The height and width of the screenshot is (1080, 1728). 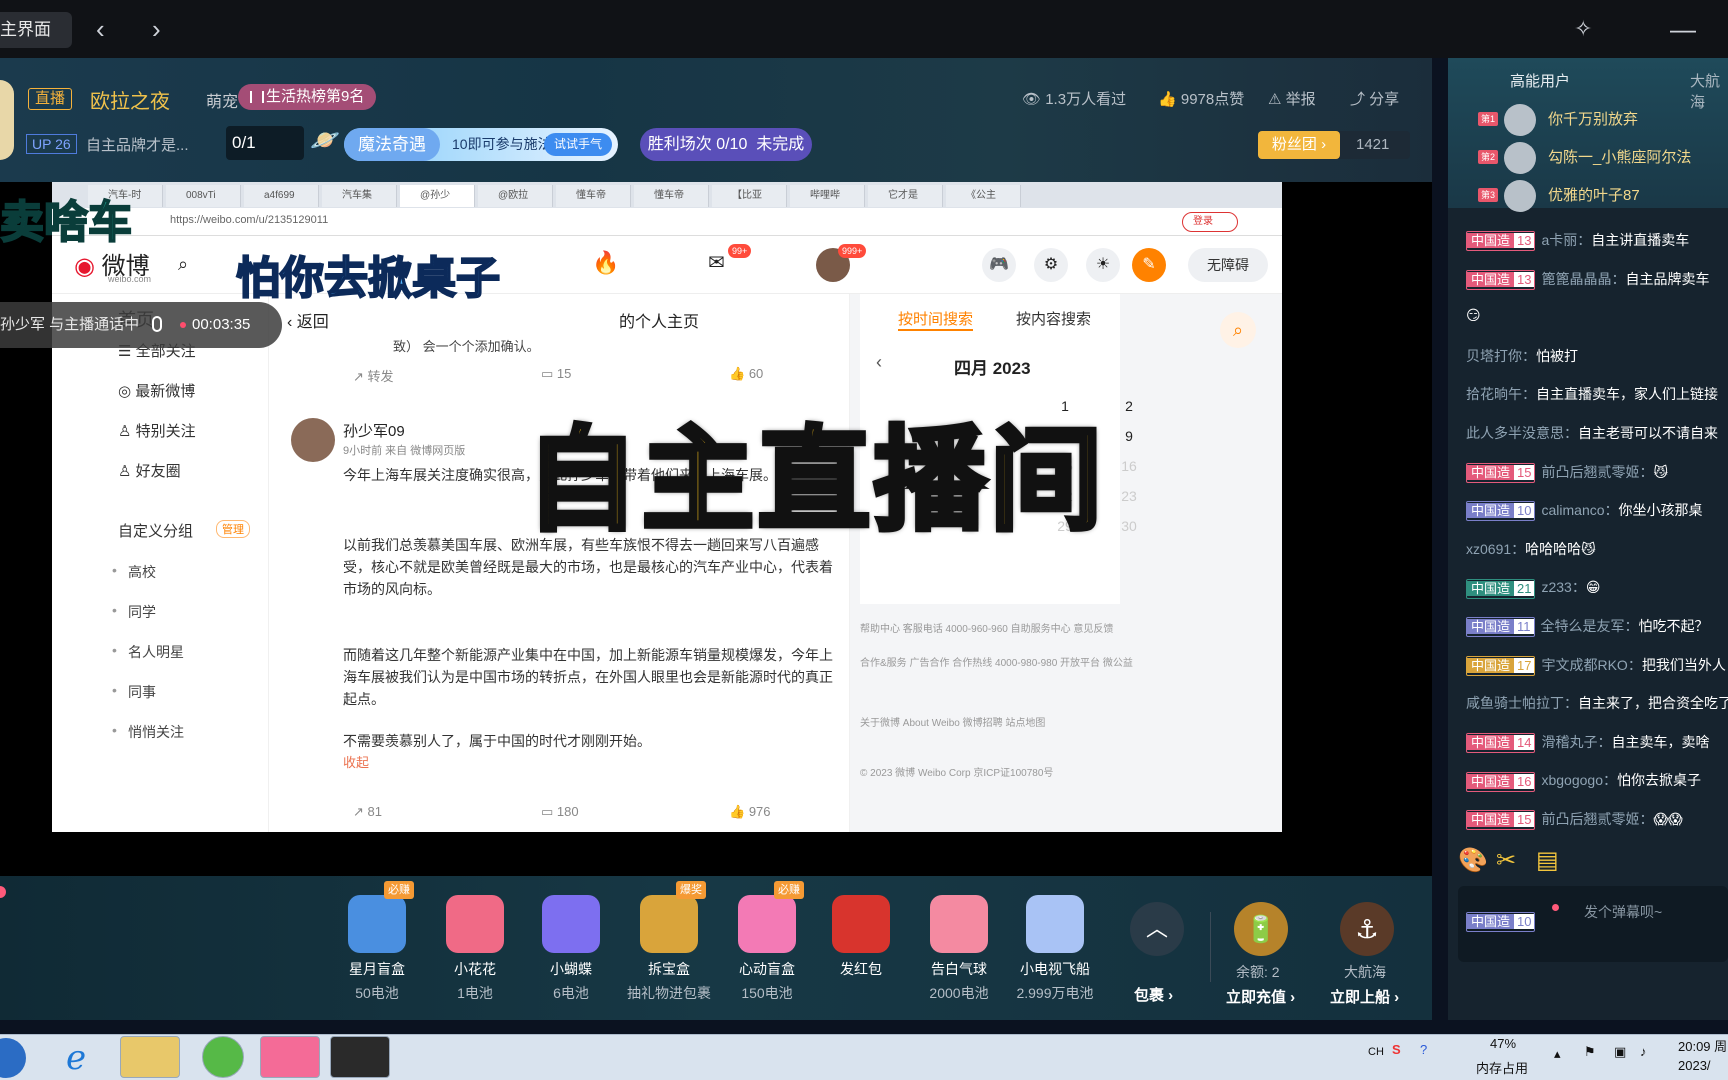 I want to click on danmaku-message: 中国造 13 篦篦晶晶晶：自主品牌卖车, so click(x=1597, y=279).